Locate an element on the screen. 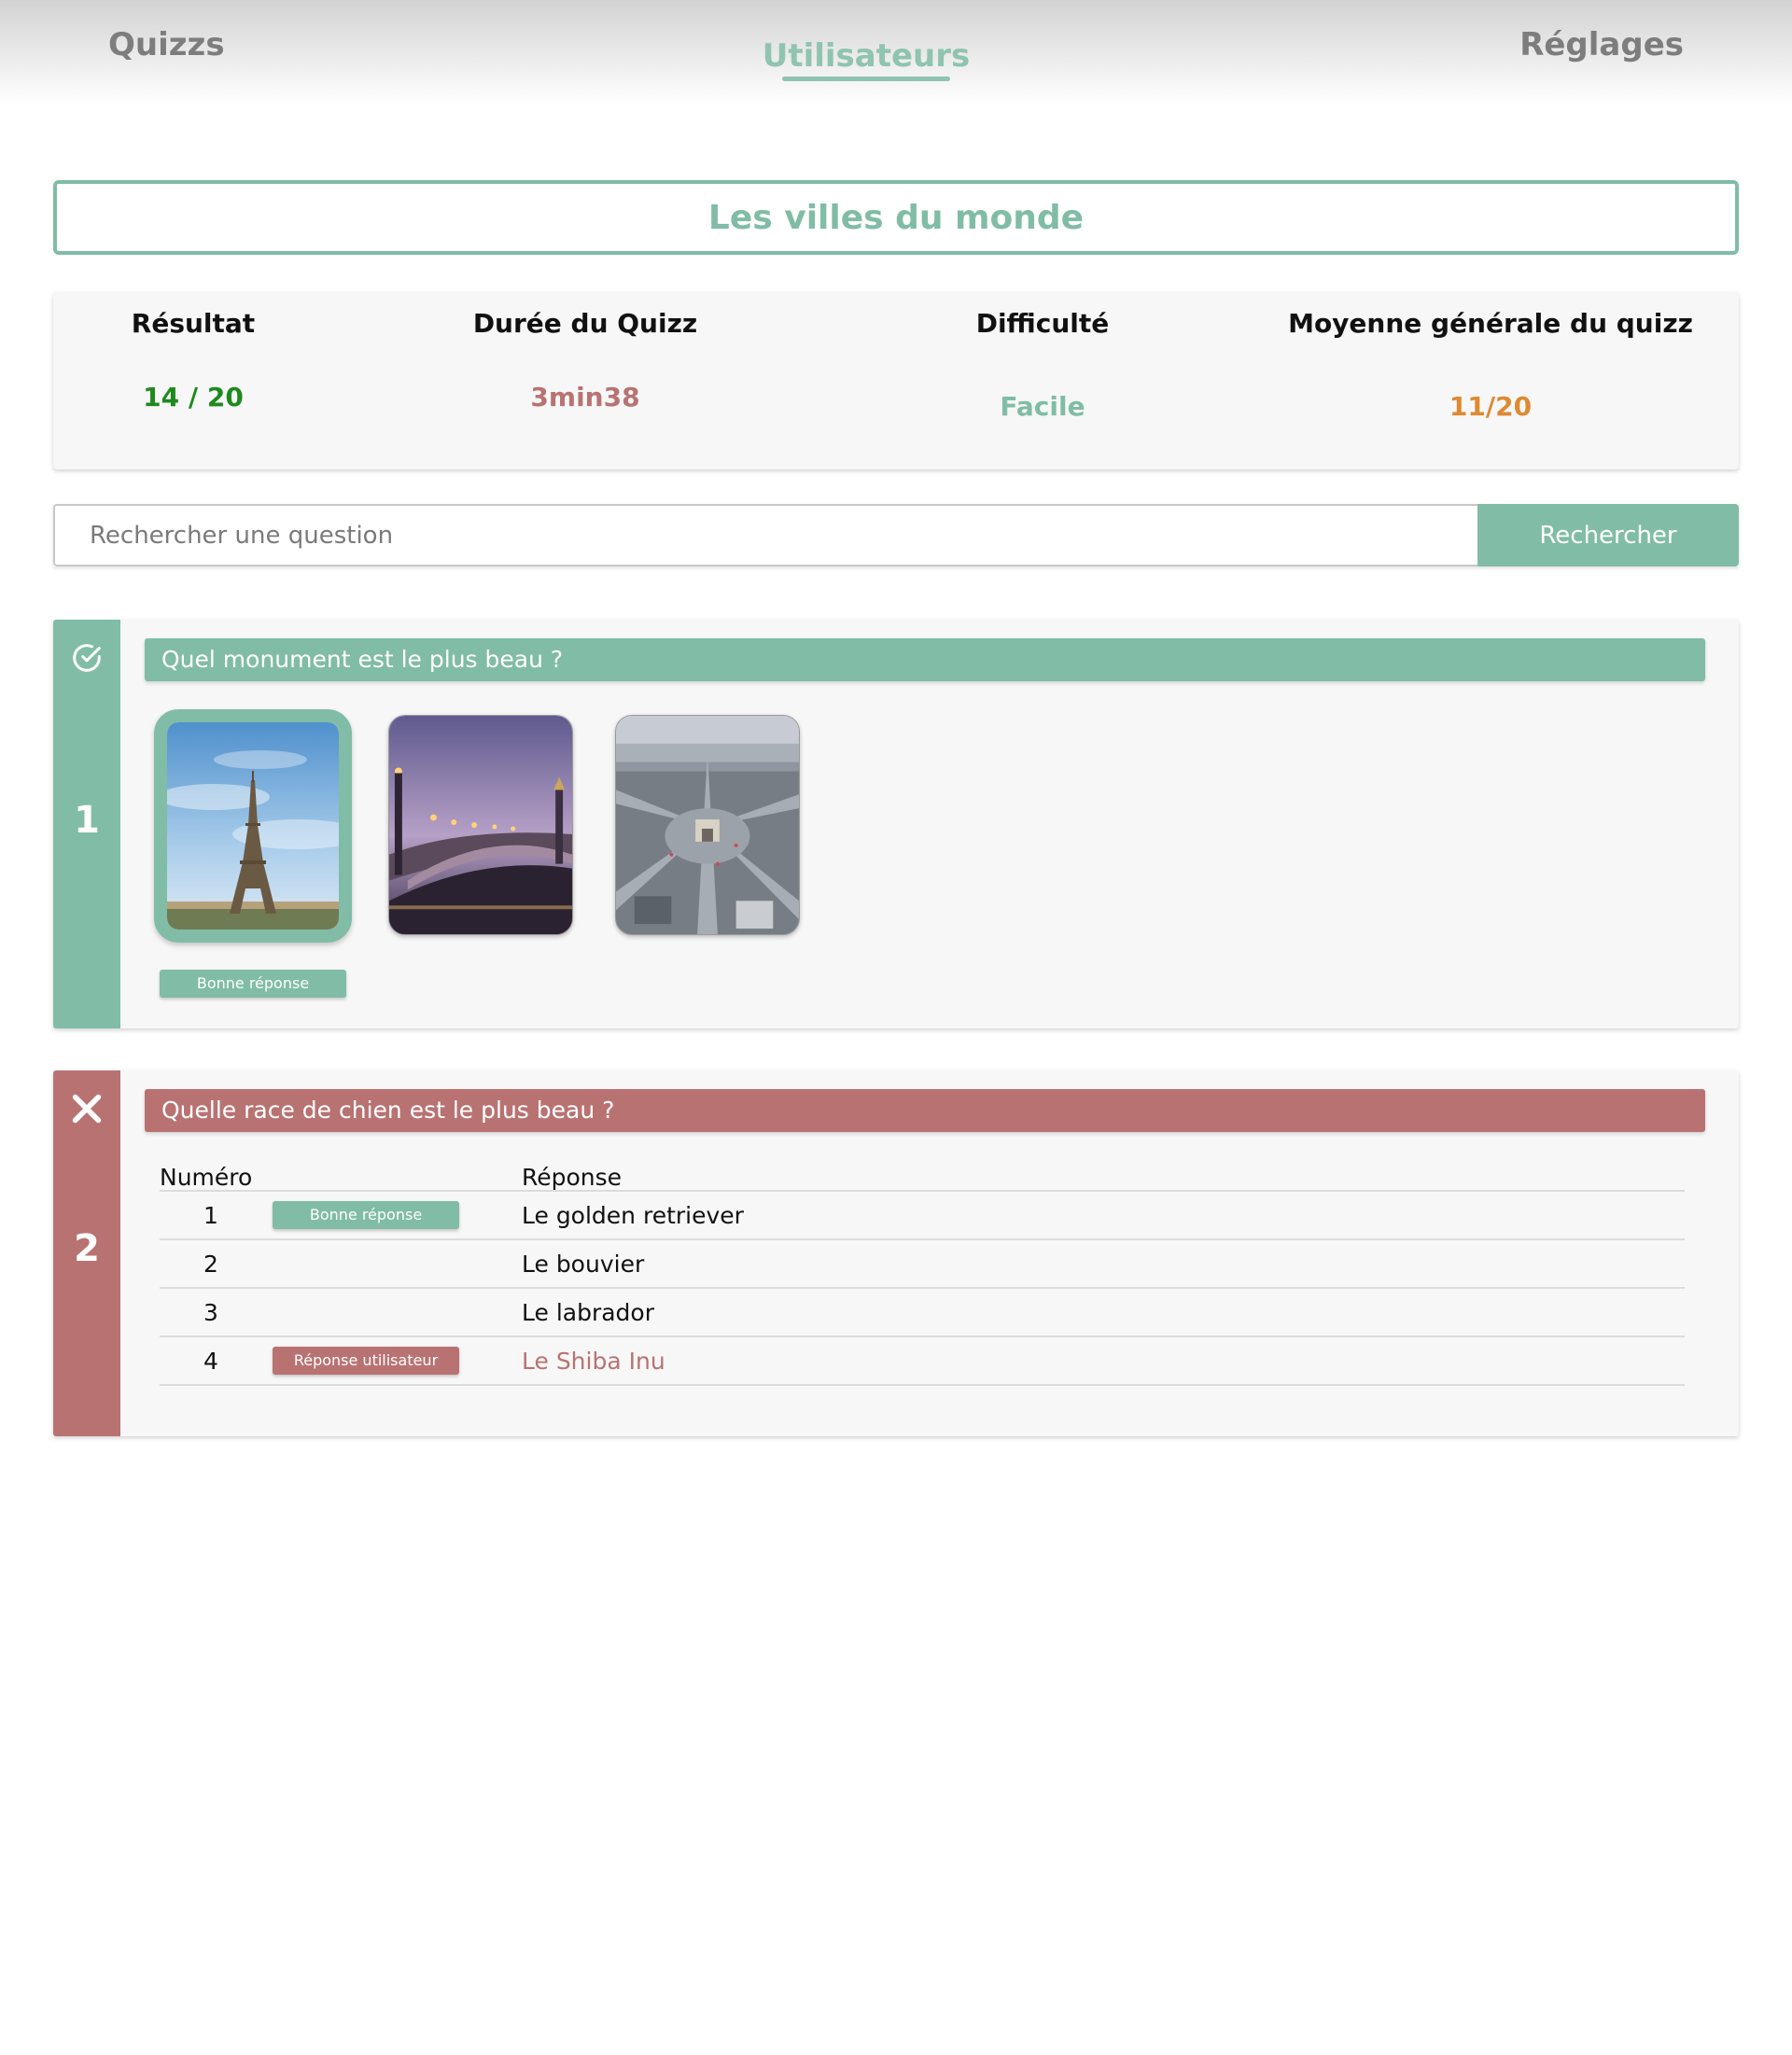 This screenshot has width=1792, height=2055. stat-average-value: 11/20 is located at coordinates (1491, 406).